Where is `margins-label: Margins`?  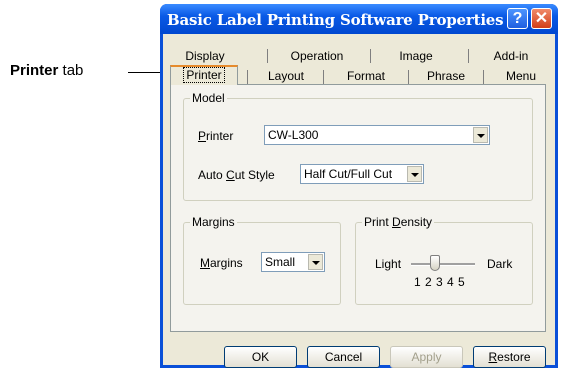
margins-label: Margins is located at coordinates (221, 263).